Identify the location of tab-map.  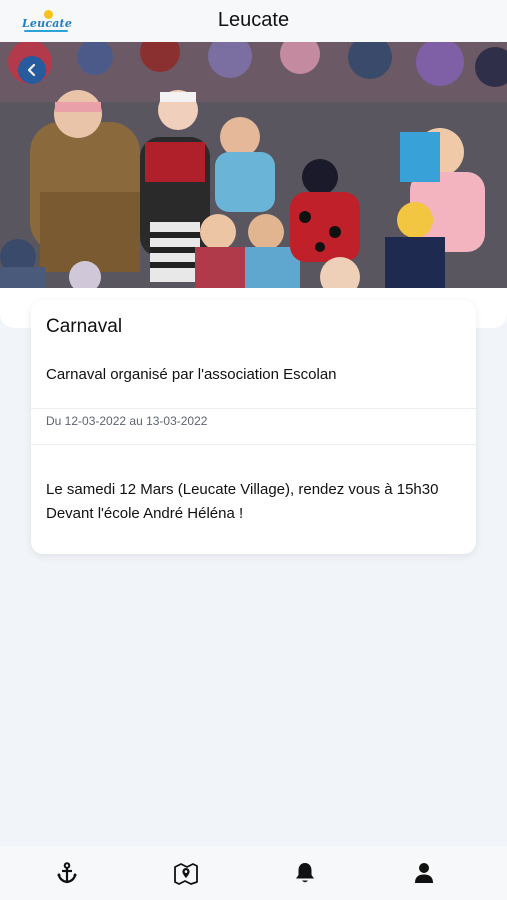
(186, 873).